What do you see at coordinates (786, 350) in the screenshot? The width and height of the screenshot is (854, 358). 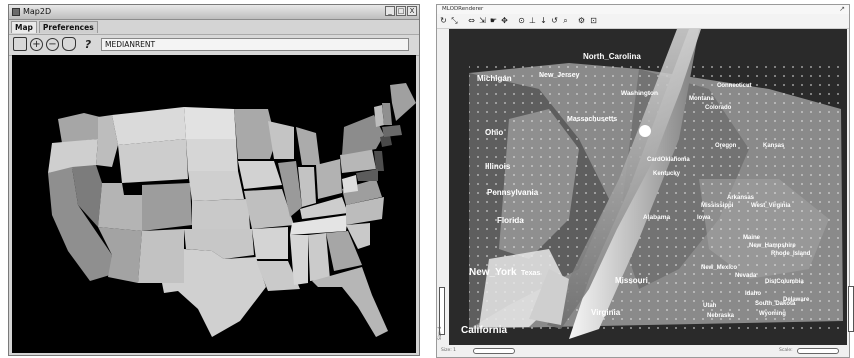 I see `scale-label: Scale:` at bounding box center [786, 350].